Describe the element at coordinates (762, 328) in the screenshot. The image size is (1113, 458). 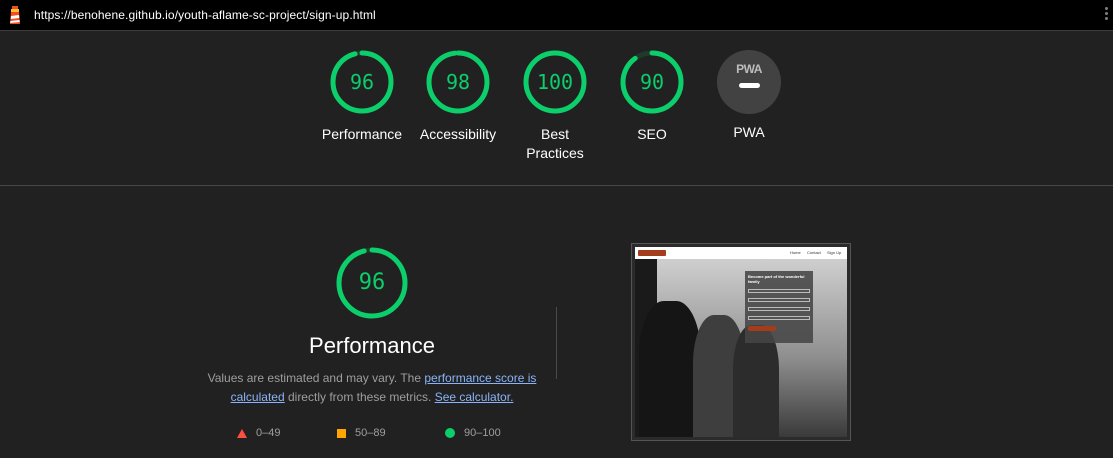
I see `screenshot-submit-button` at that location.